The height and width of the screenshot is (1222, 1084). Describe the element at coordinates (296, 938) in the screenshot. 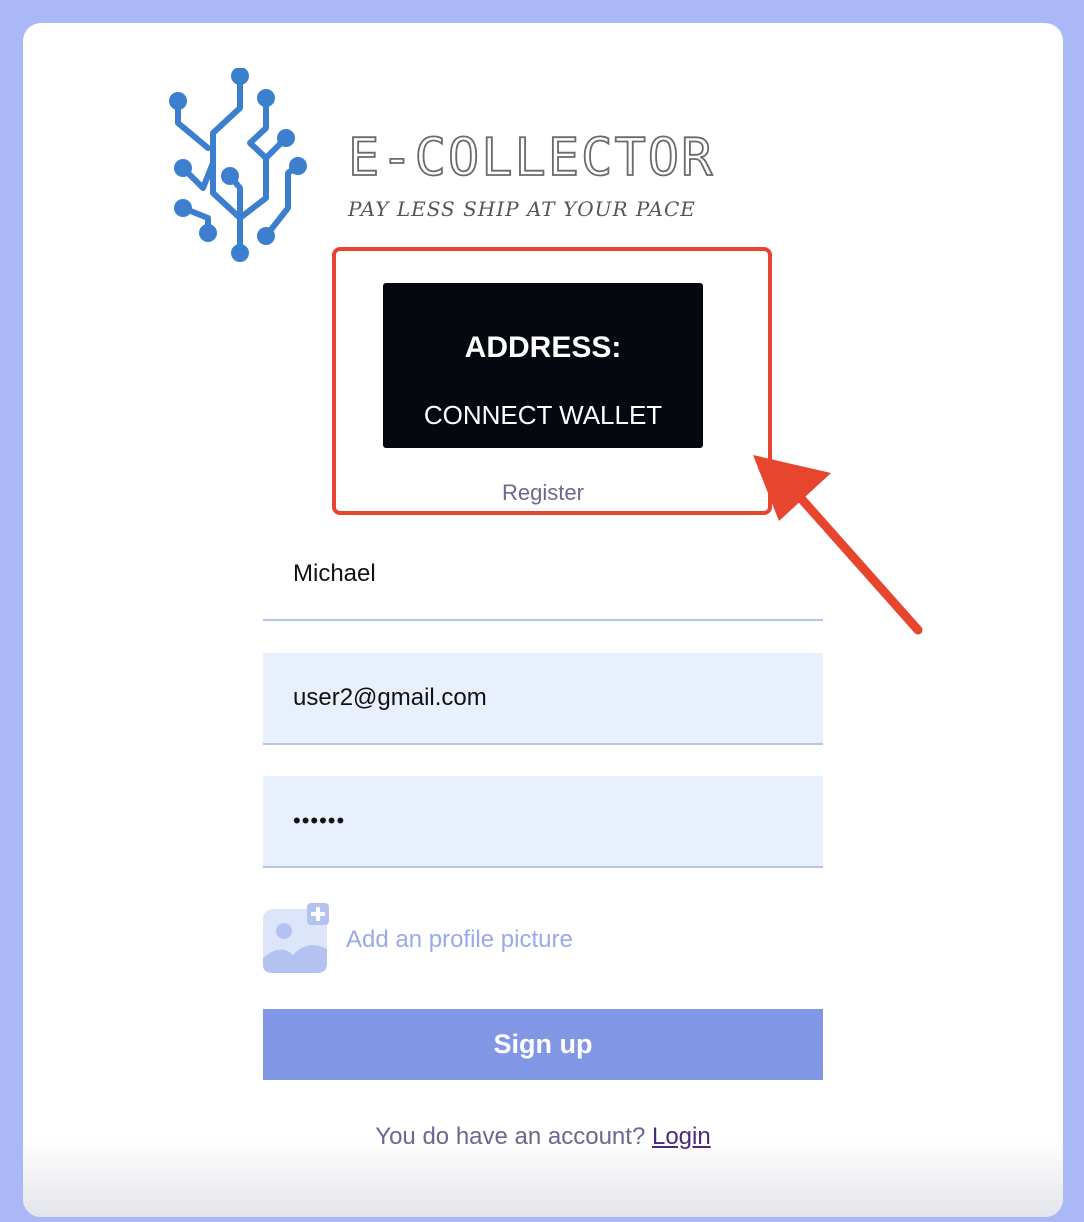

I see `add-image-icon` at that location.